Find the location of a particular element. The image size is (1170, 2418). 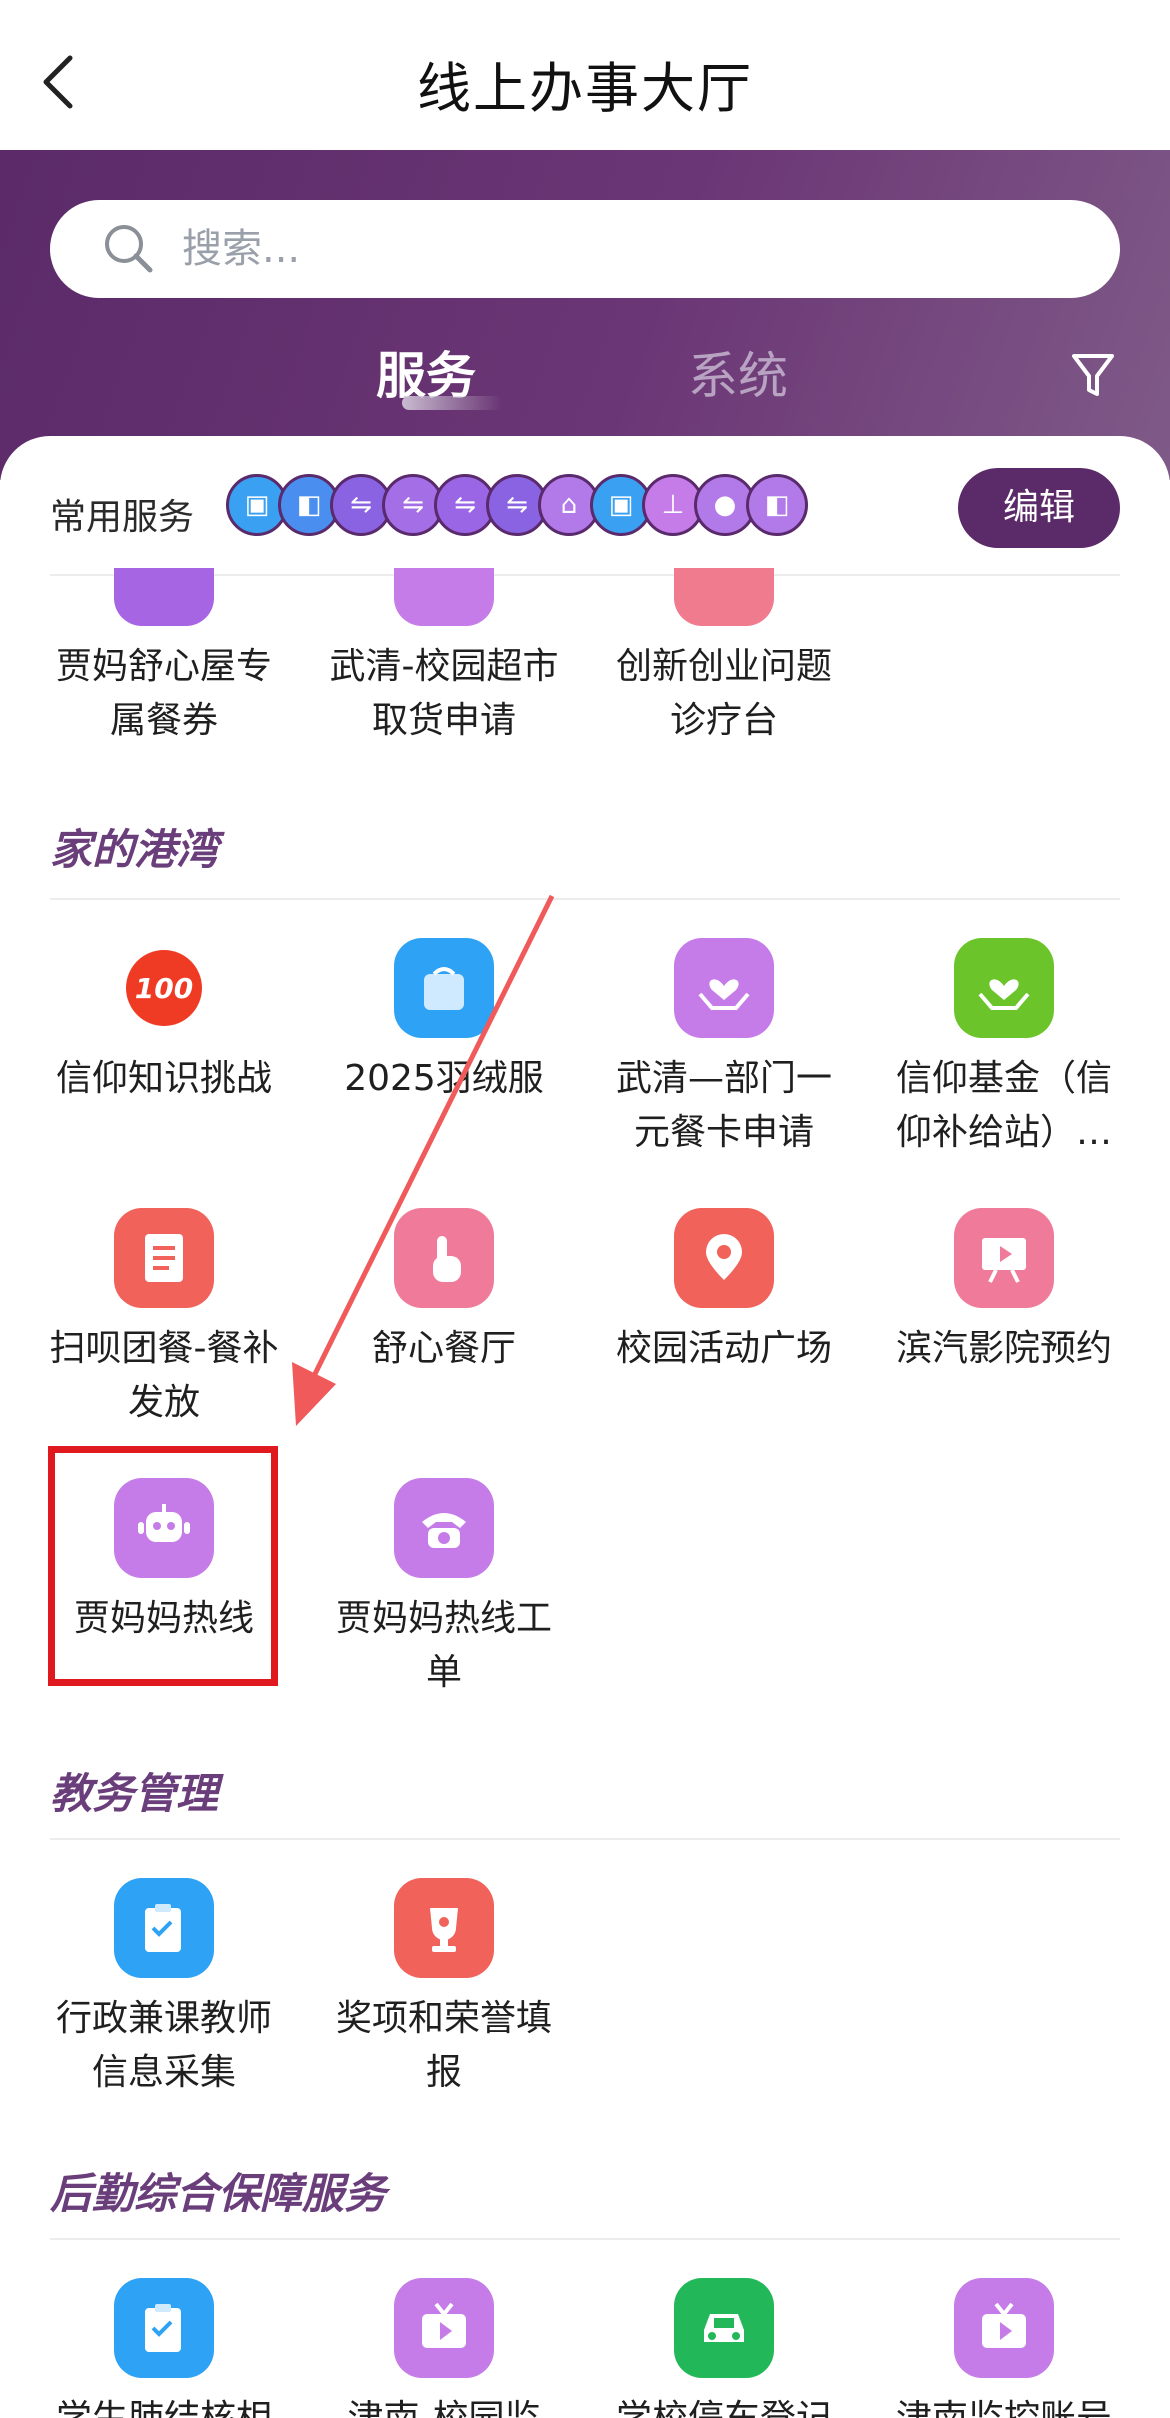

service-label: 学生肺结核相 is located at coordinates (164, 2405).